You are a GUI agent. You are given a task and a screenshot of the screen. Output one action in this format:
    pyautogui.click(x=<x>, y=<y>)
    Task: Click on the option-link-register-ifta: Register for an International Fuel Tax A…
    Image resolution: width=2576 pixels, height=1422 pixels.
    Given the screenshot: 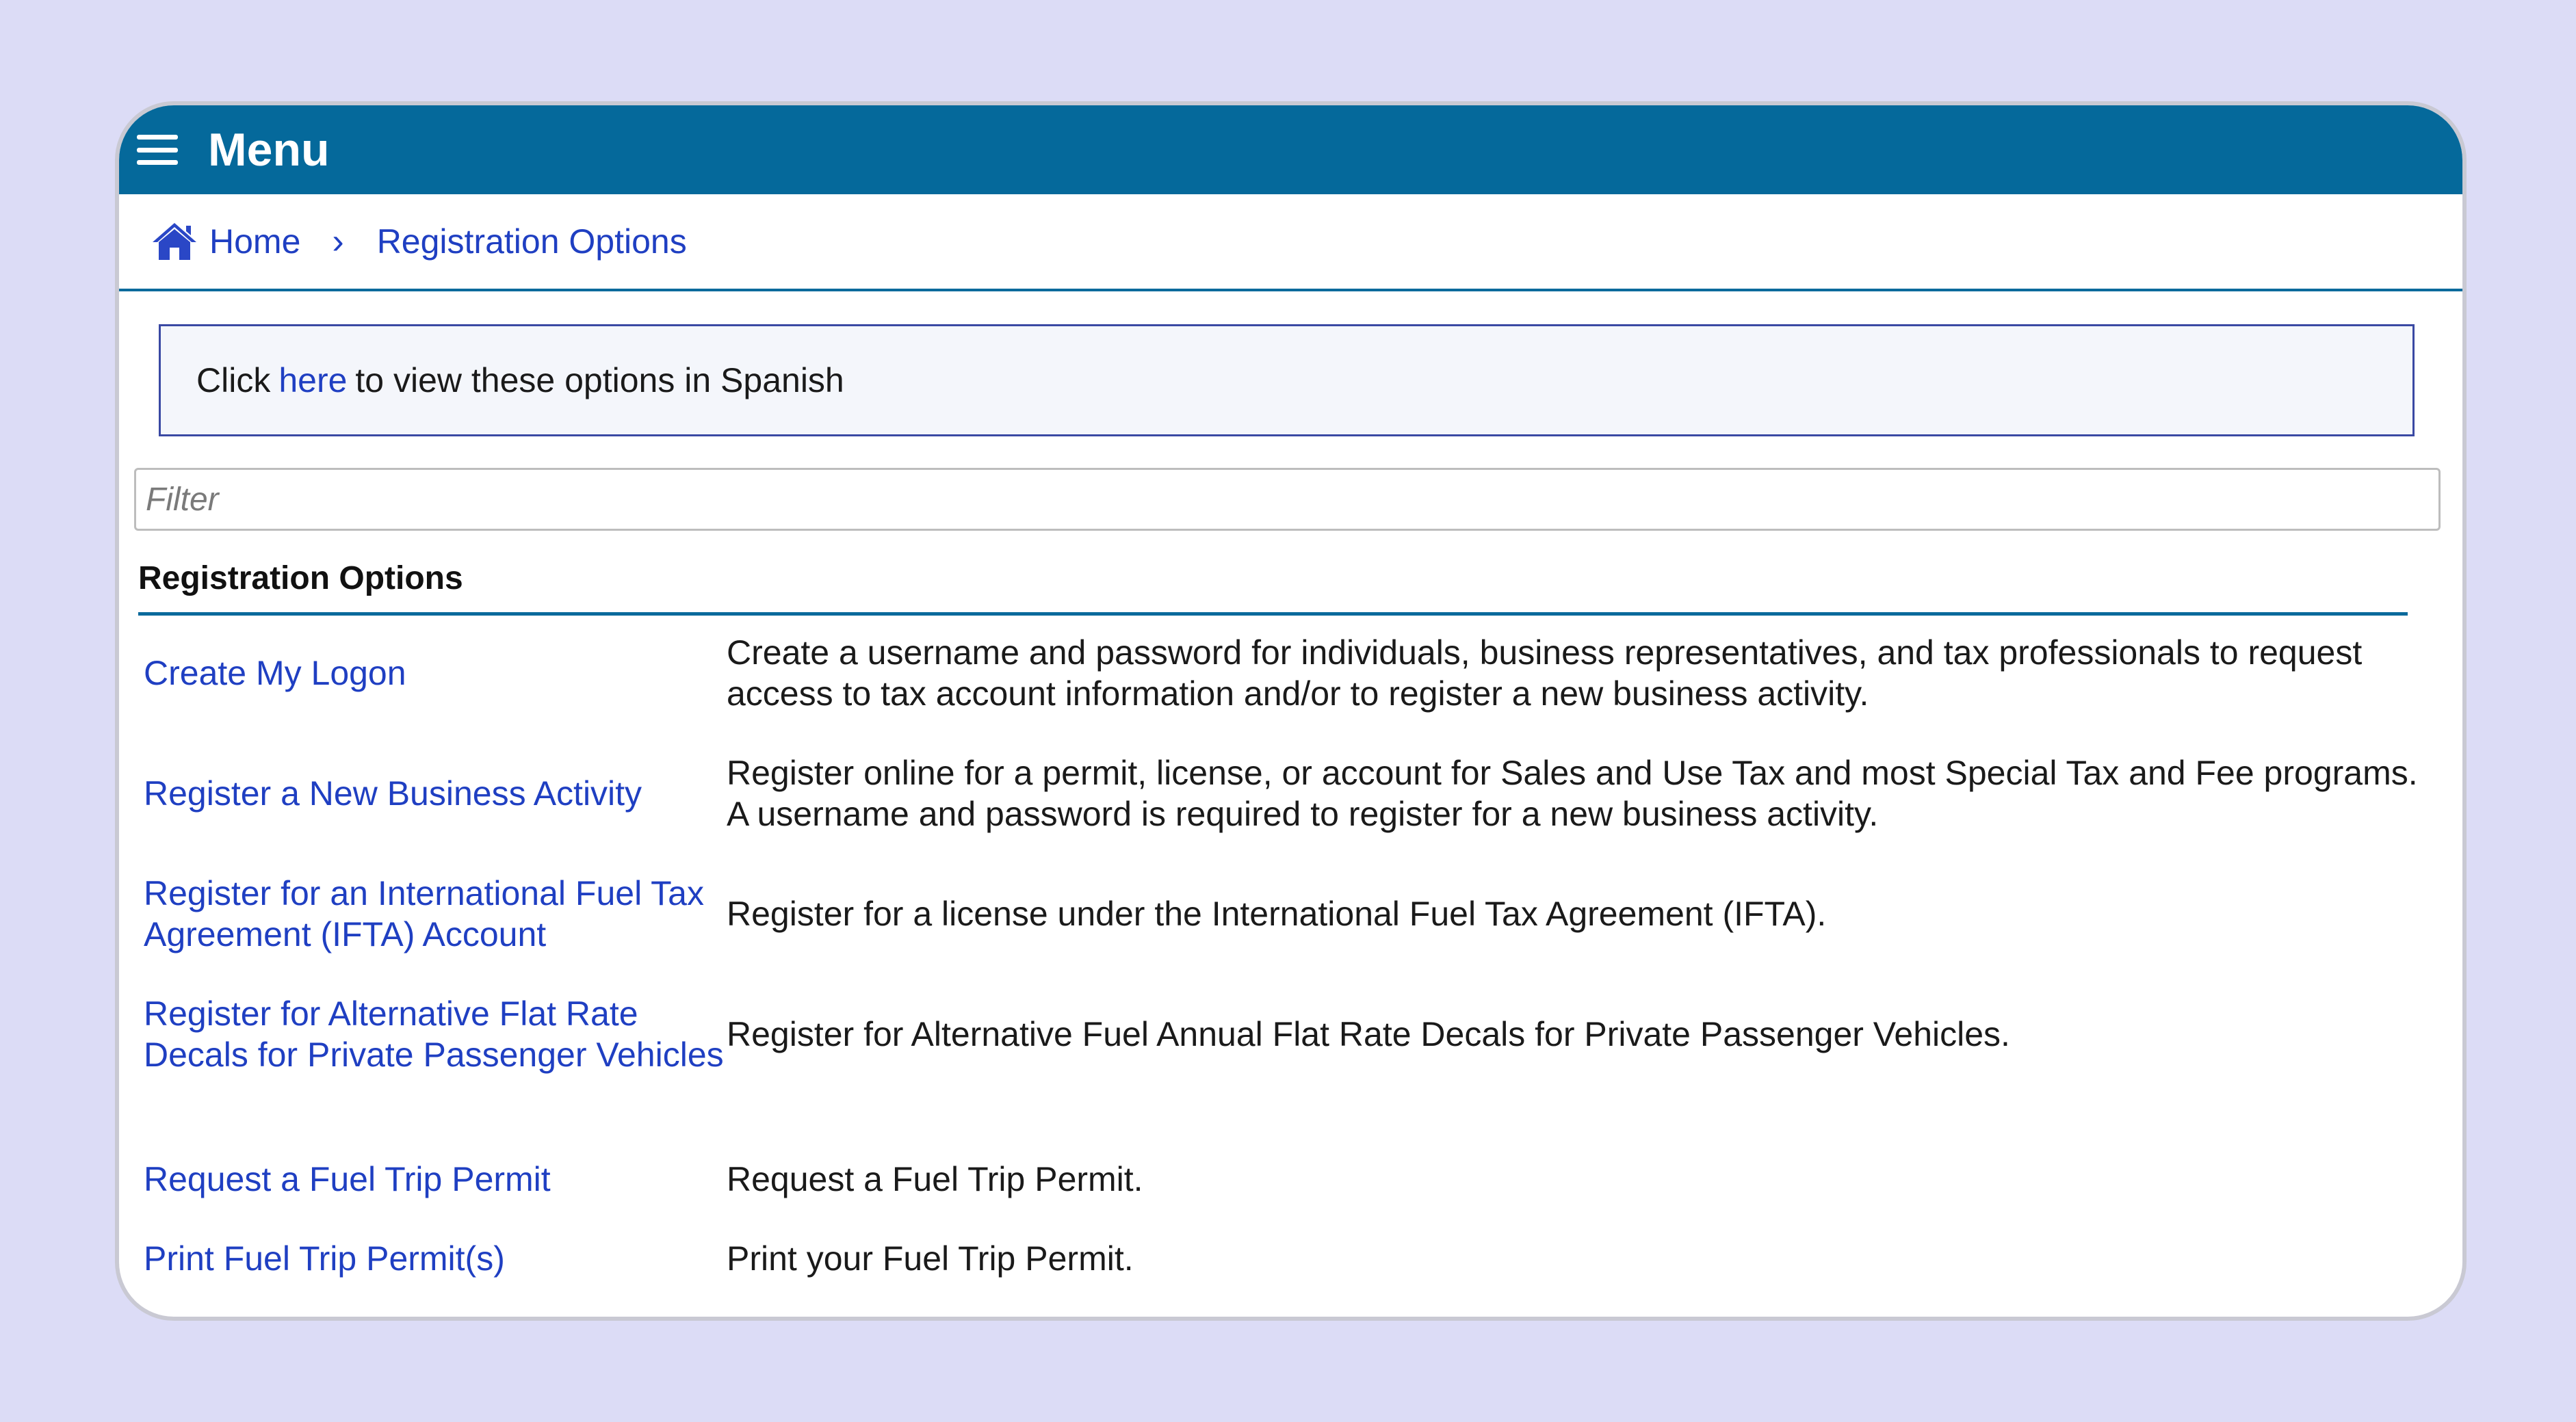 What is the action you would take?
    pyautogui.click(x=436, y=914)
    